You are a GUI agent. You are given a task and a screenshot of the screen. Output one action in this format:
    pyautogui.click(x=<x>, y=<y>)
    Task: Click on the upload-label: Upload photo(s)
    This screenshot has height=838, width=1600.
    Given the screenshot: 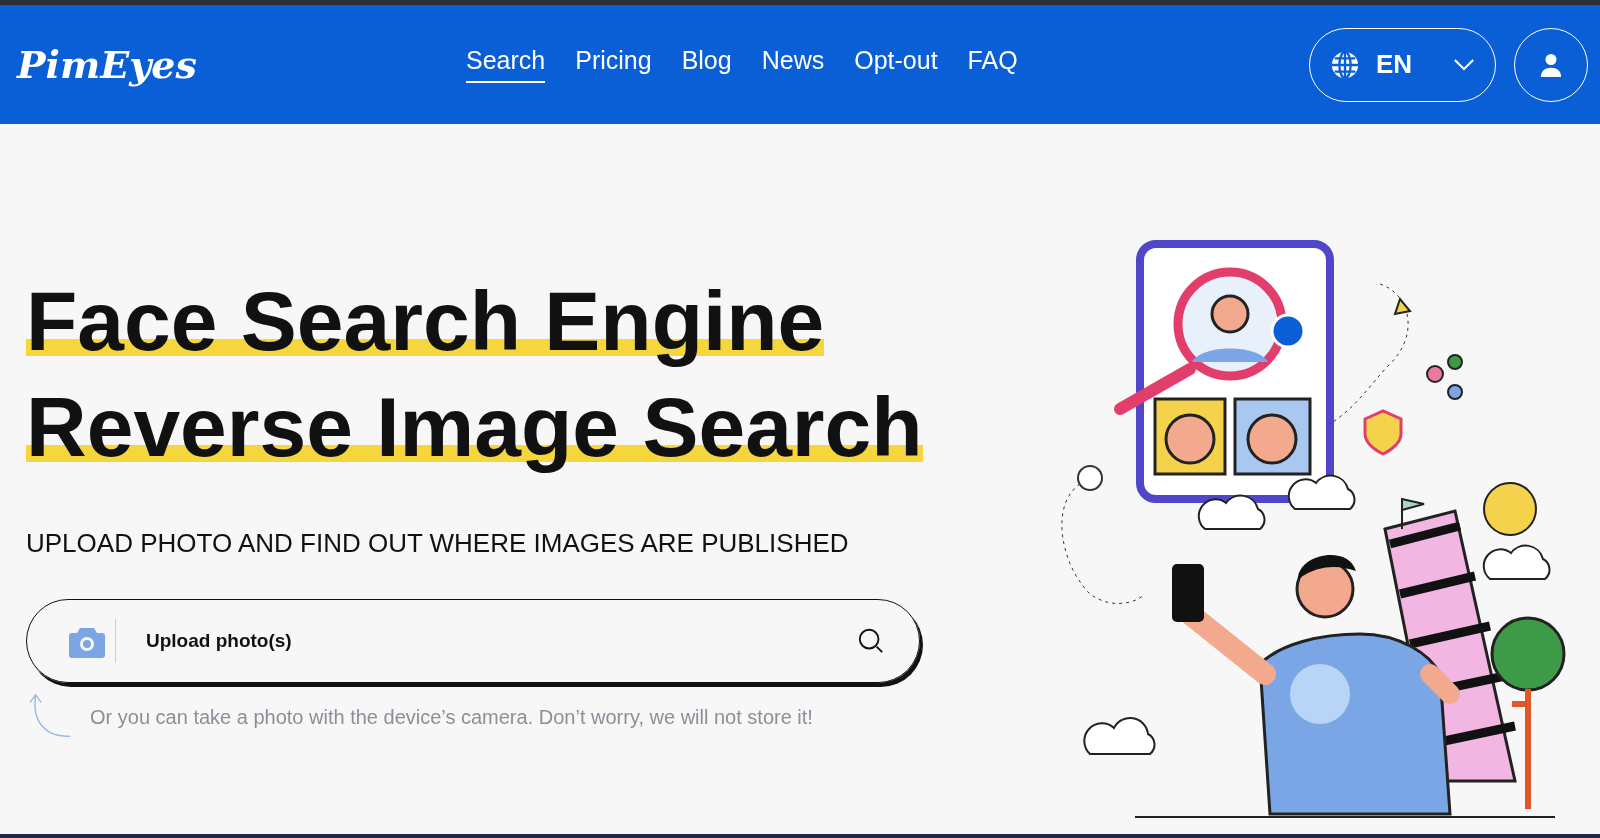 What is the action you would take?
    pyautogui.click(x=219, y=641)
    